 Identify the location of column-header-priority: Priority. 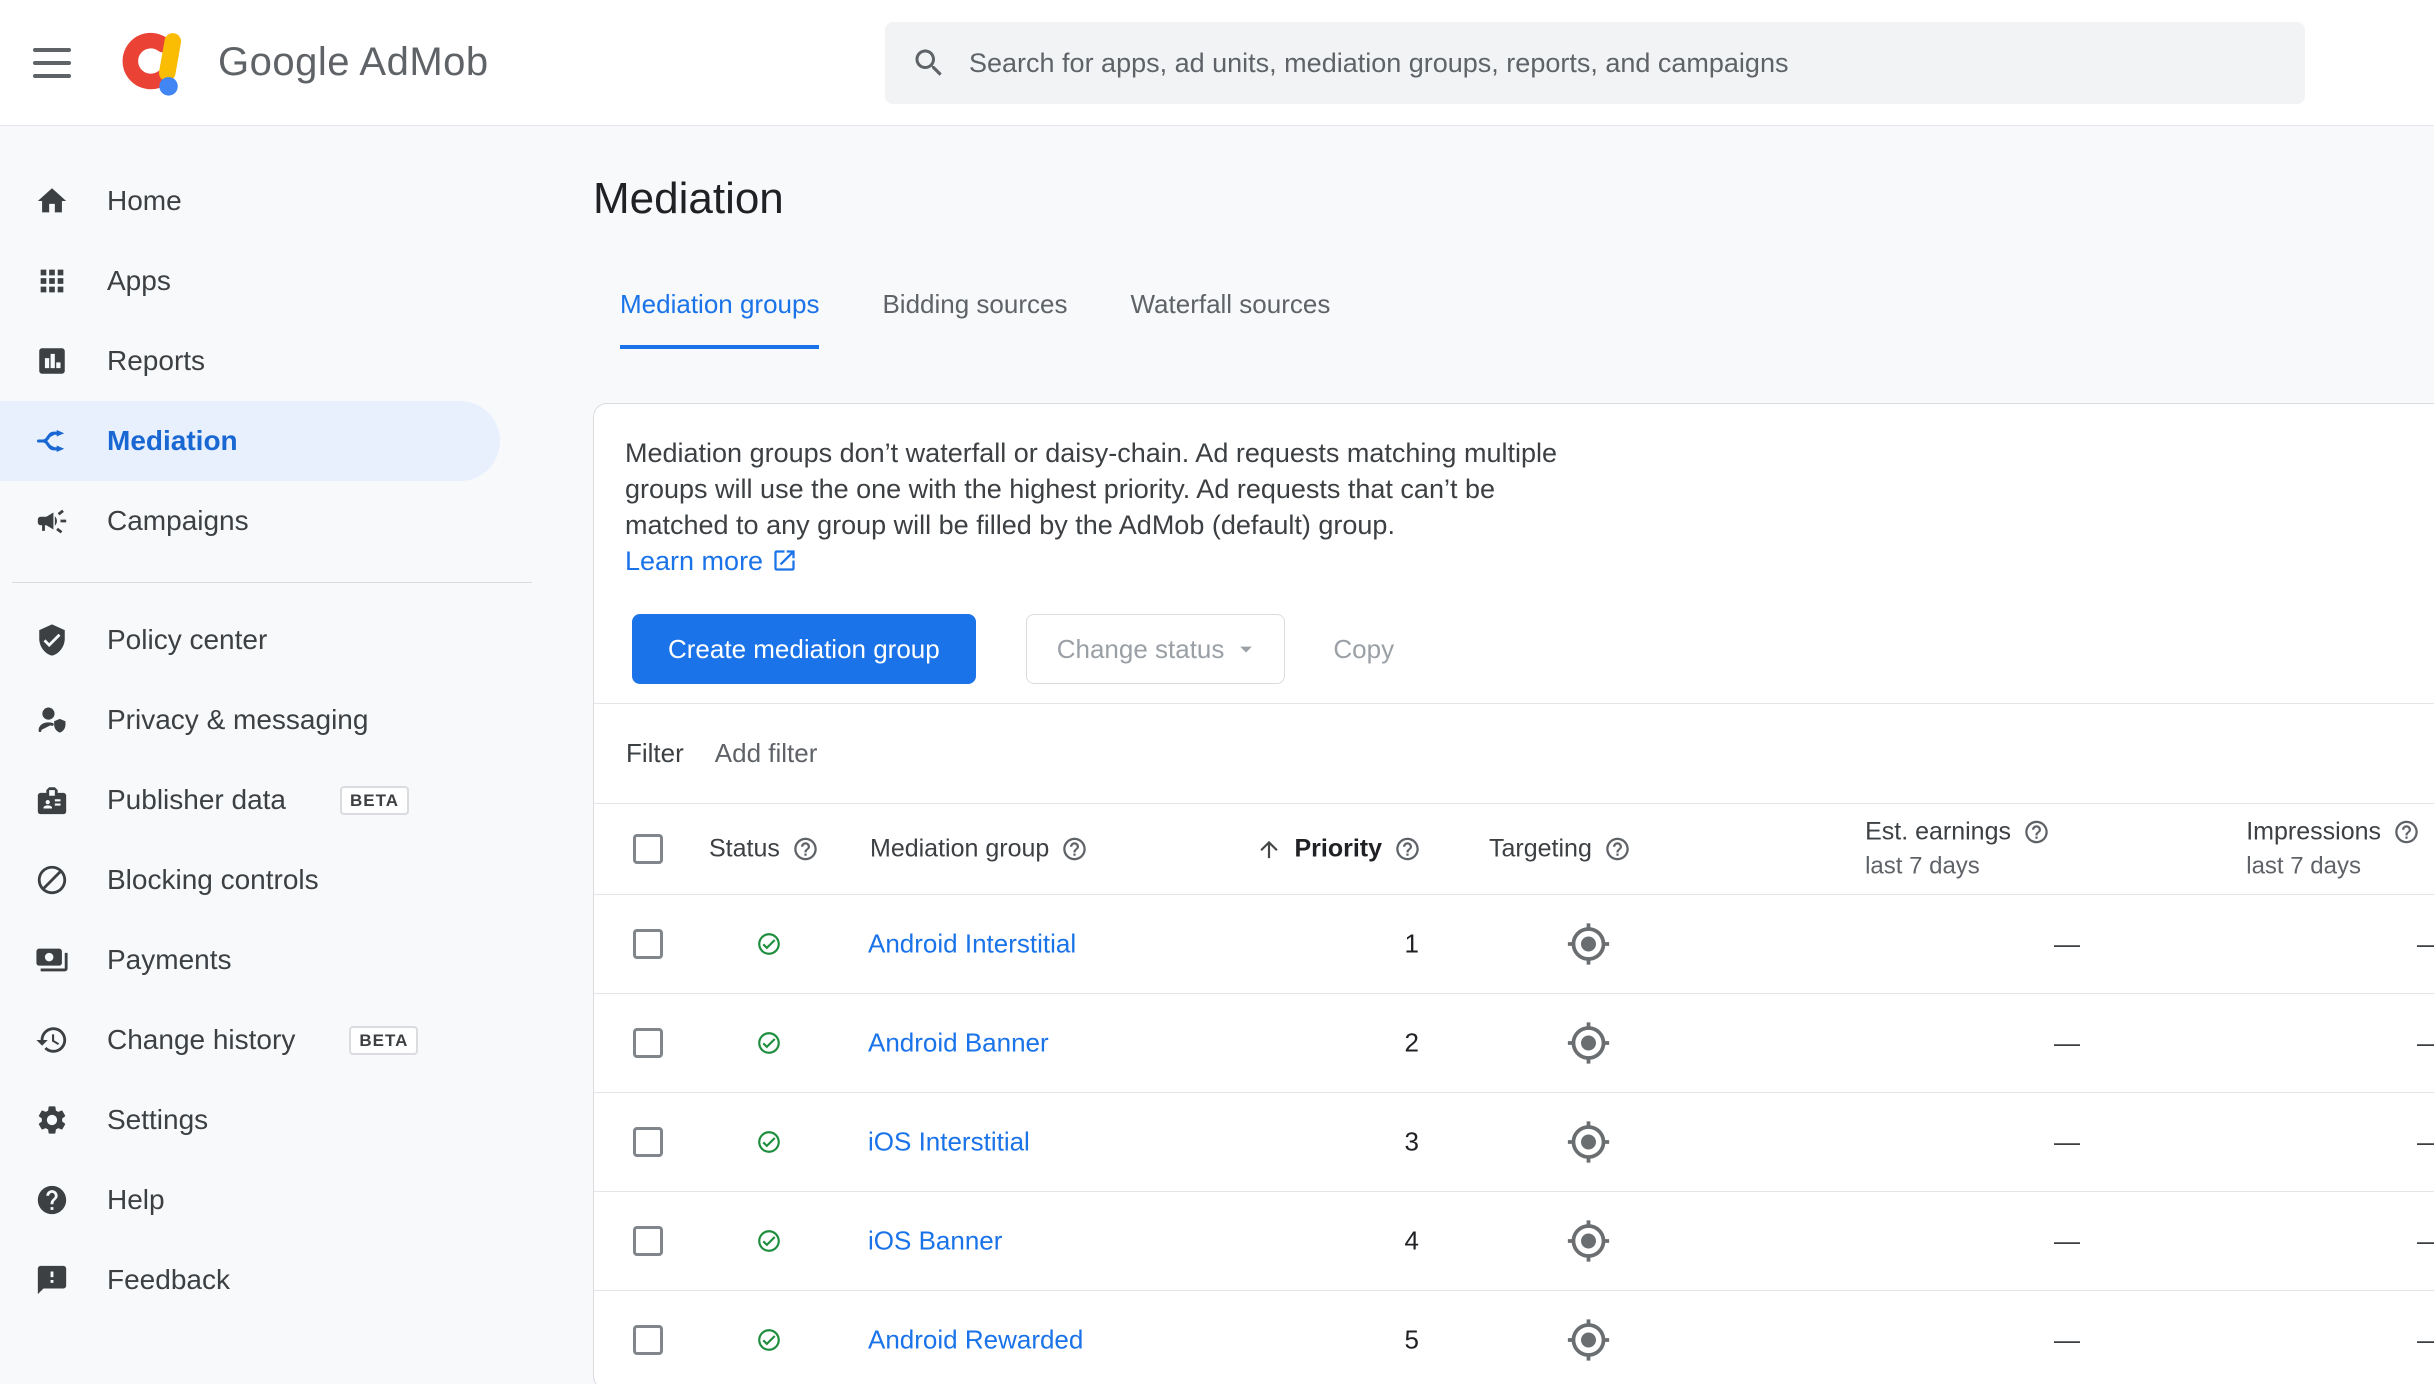
(1338, 849).